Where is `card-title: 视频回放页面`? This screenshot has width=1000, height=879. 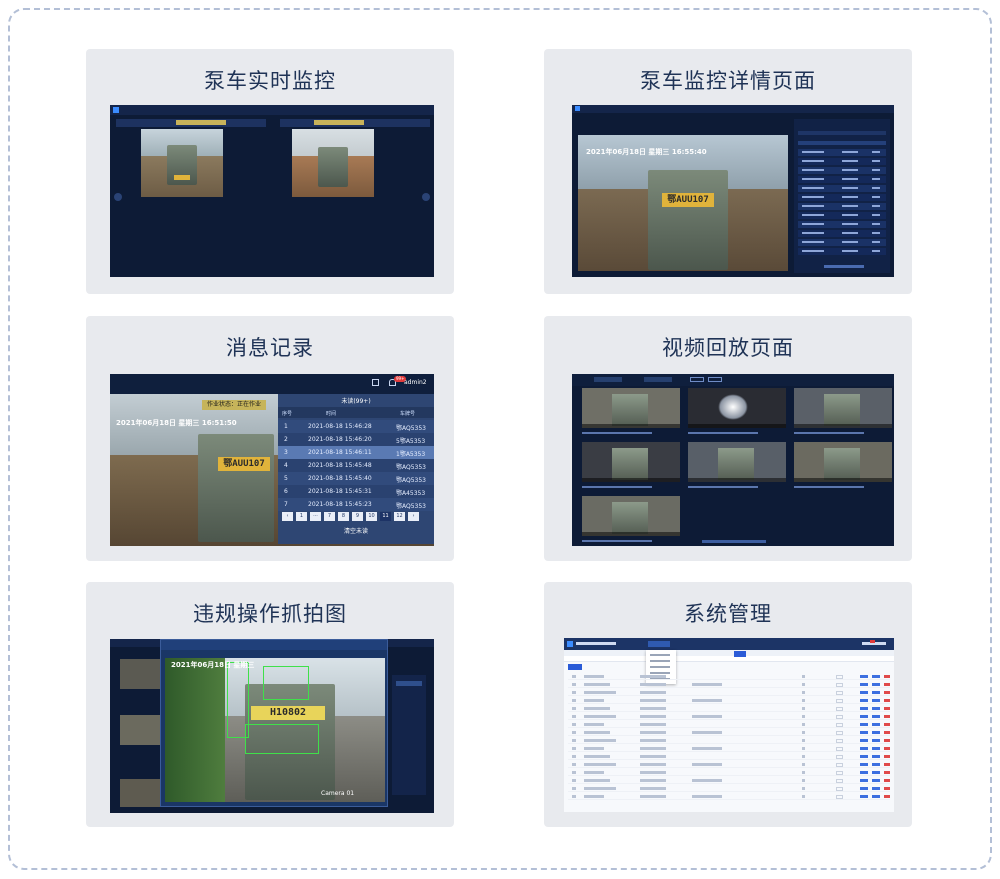 card-title: 视频回放页面 is located at coordinates (728, 348).